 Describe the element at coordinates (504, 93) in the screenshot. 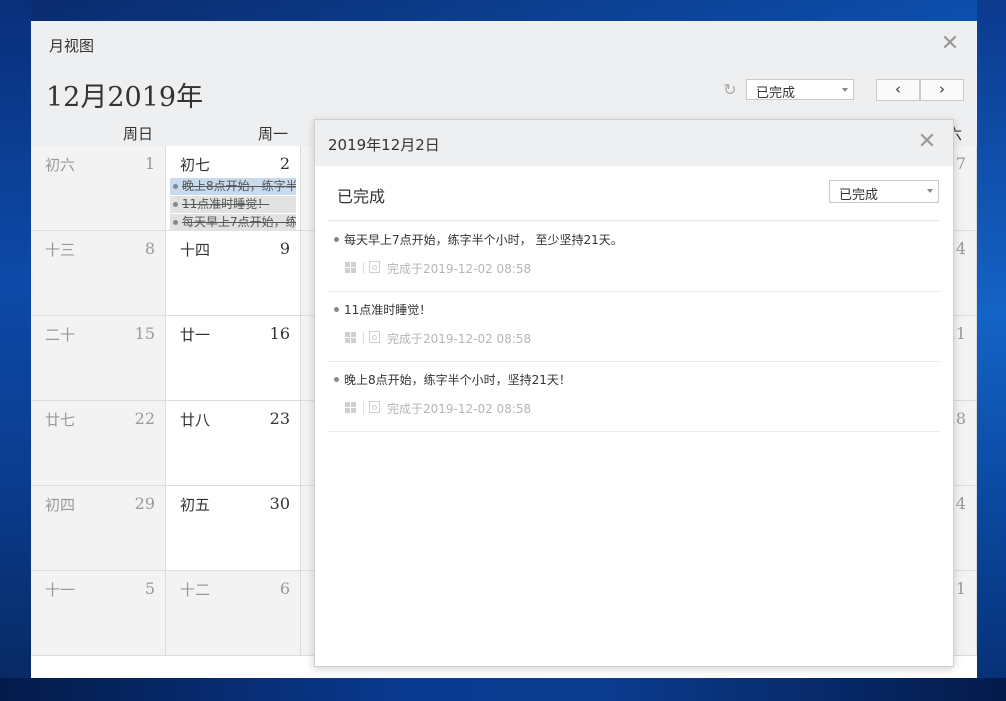

I see `toolbar: 12月2019年 ↻ 已完成 ‹ ›` at that location.